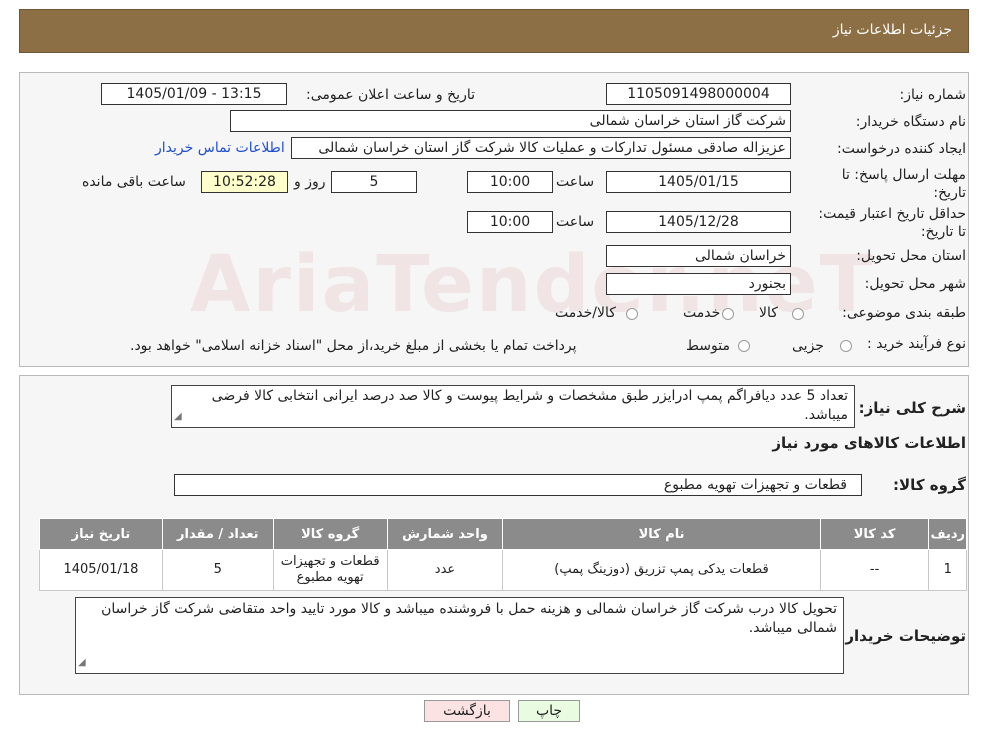 The height and width of the screenshot is (744, 985). Describe the element at coordinates (330, 534) in the screenshot. I see `col-header-group: گروه کالا` at that location.